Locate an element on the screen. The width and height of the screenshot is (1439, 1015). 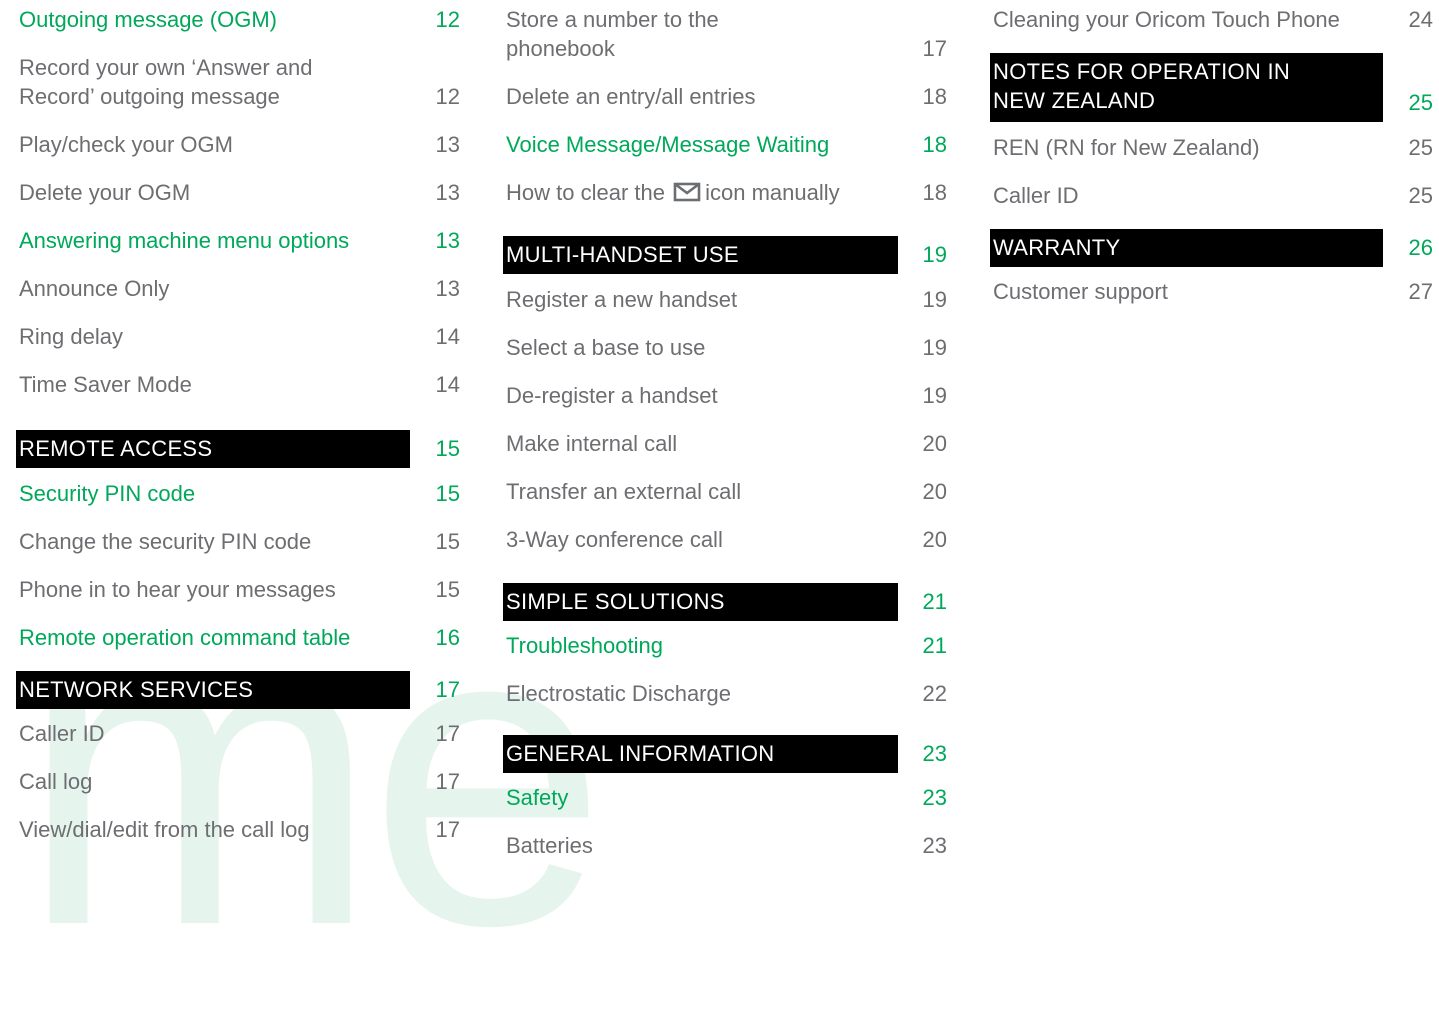
toc-entry-title: Outgoing message (OGM) is located at coordinates (148, 19).